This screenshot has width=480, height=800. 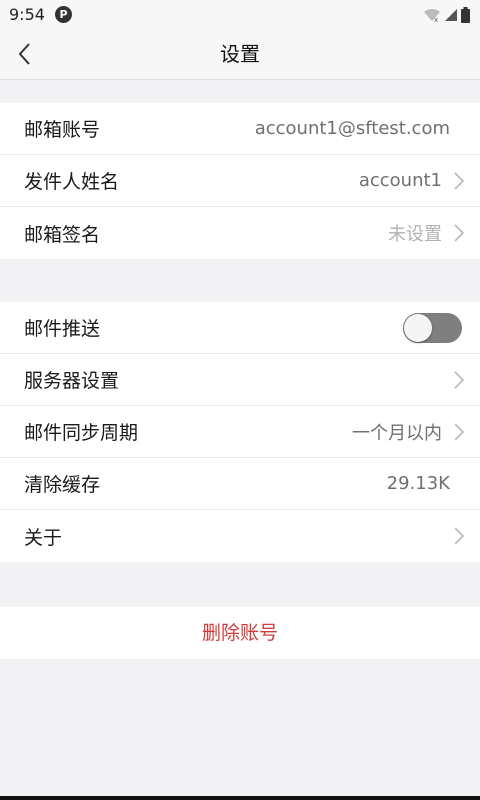 I want to click on email-account-value: account1@sftest.com, so click(x=352, y=128).